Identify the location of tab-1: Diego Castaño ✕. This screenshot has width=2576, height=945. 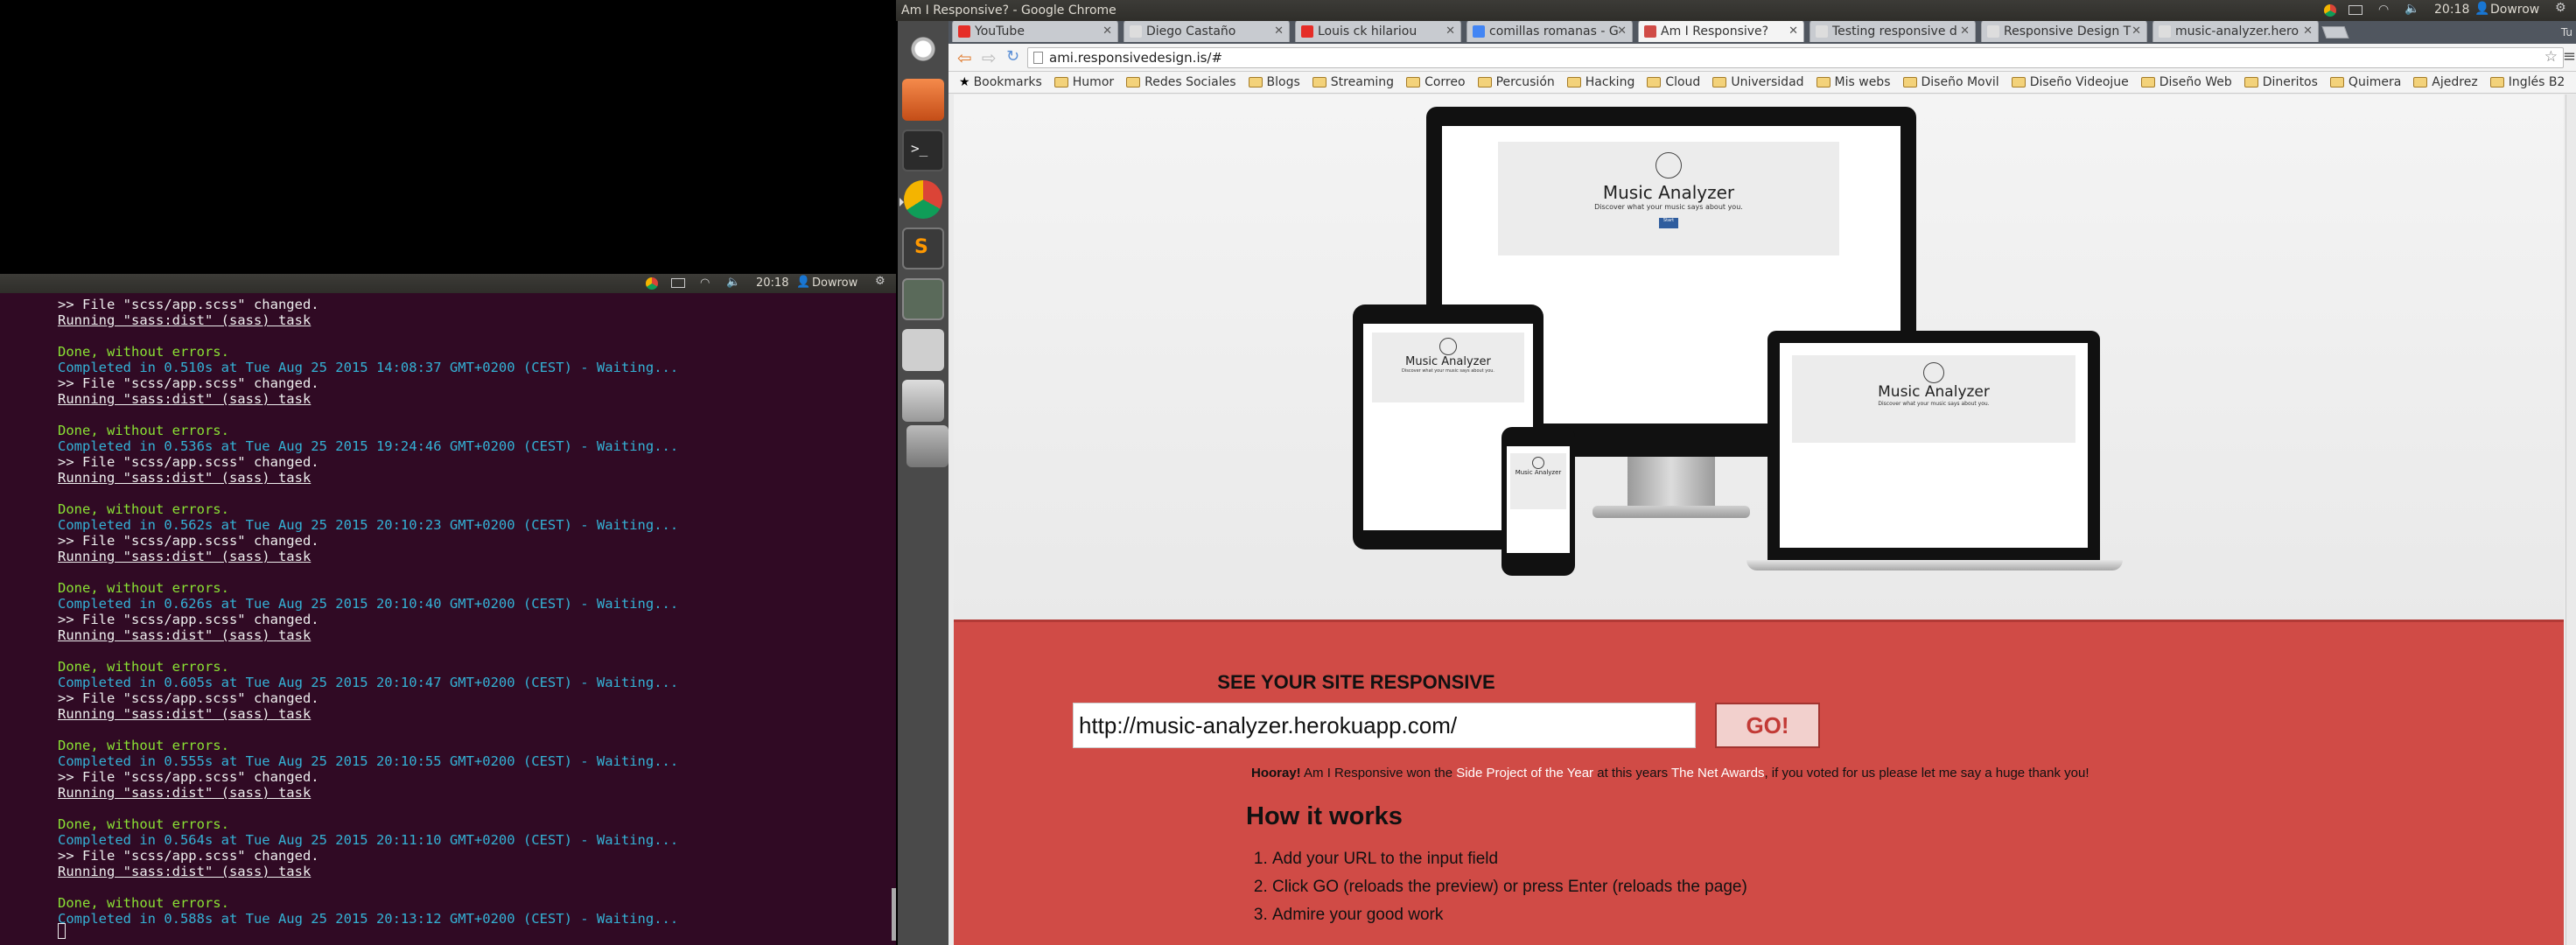
(1207, 30).